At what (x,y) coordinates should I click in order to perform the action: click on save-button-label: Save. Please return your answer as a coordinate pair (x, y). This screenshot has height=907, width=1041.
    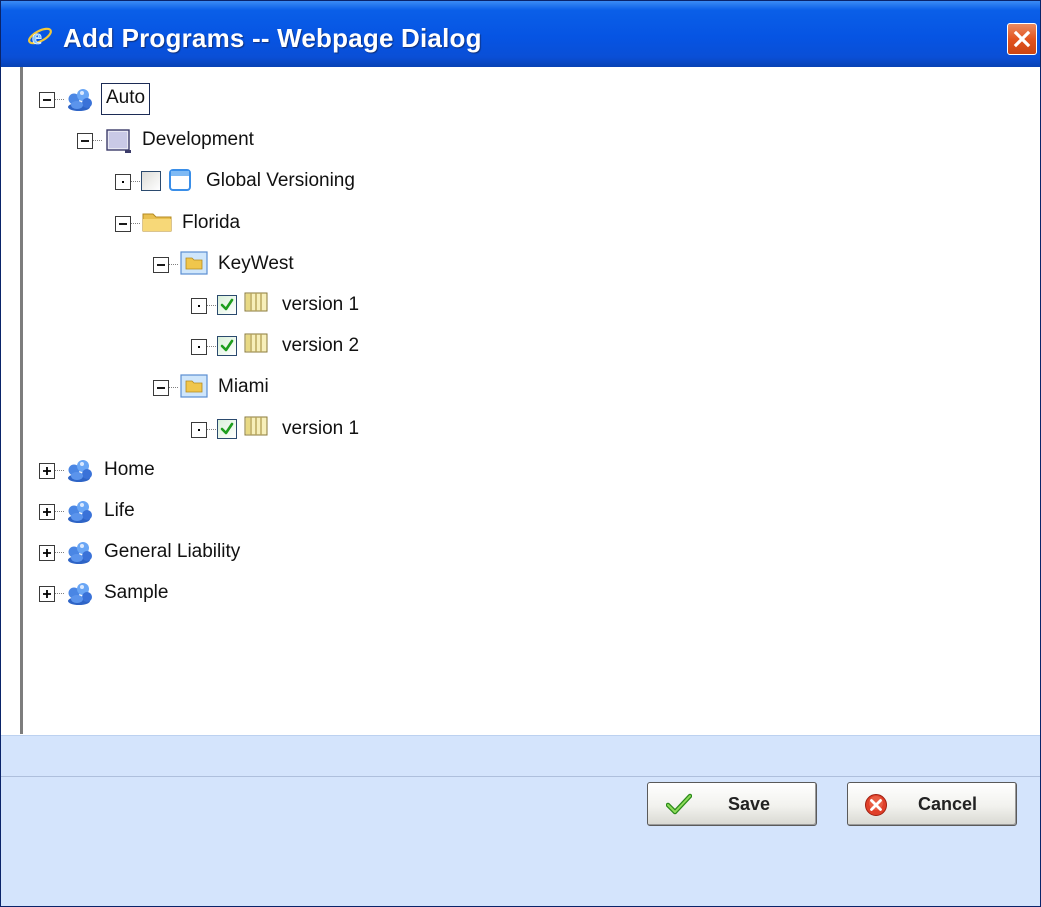
    Looking at the image, I should click on (749, 804).